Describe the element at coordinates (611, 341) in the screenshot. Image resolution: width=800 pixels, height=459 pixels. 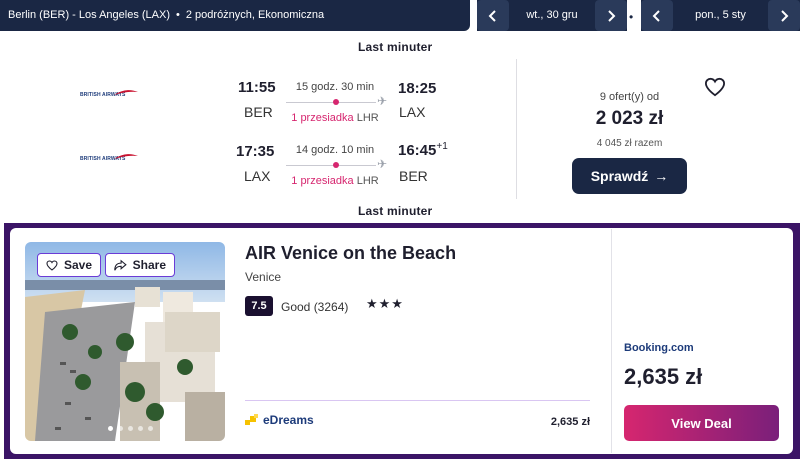
I see `hotel-card-divider` at that location.